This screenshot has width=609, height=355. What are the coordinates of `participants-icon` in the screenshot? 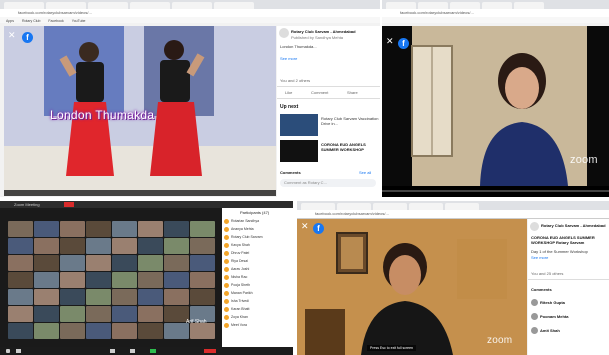 It's located at (112, 351).